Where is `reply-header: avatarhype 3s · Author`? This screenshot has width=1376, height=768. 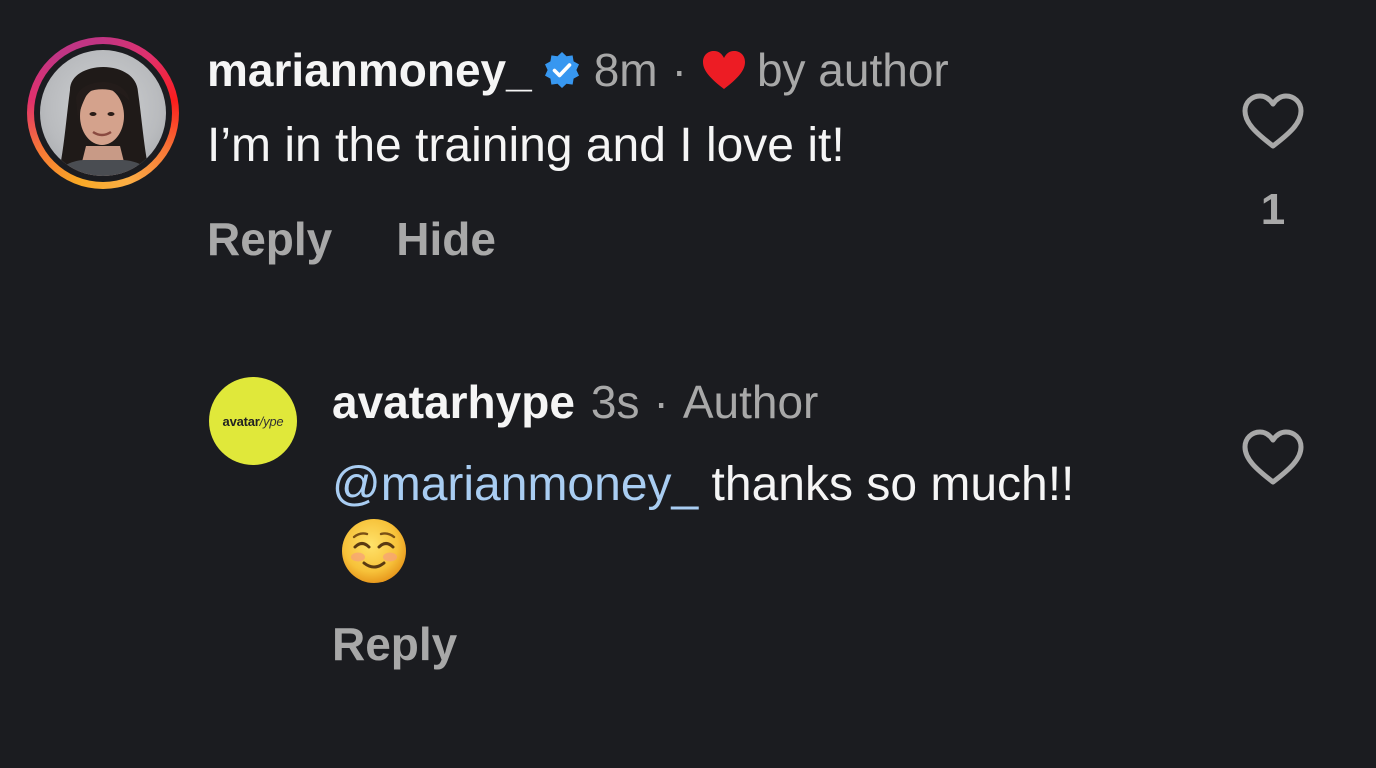
reply-header: avatarhype 3s · Author is located at coordinates (575, 402).